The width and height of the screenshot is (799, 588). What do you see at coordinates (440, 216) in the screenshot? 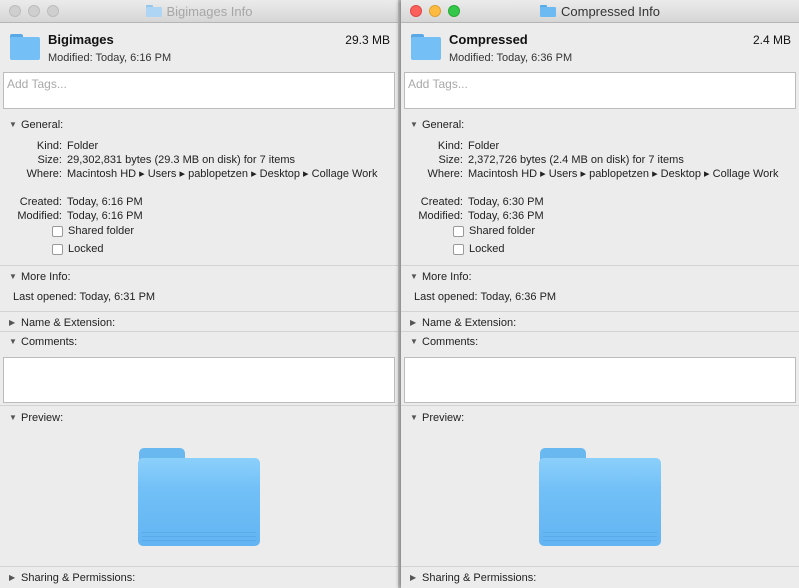
I see `modified-label: Modified:` at bounding box center [440, 216].